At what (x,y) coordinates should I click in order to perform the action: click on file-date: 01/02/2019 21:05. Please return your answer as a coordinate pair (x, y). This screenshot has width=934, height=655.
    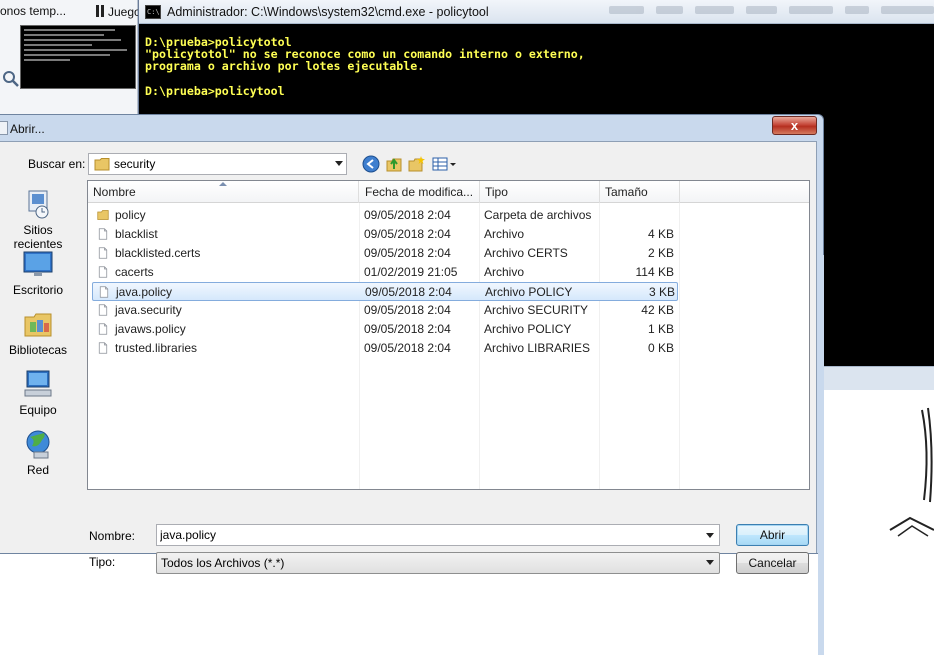
    Looking at the image, I should click on (411, 272).